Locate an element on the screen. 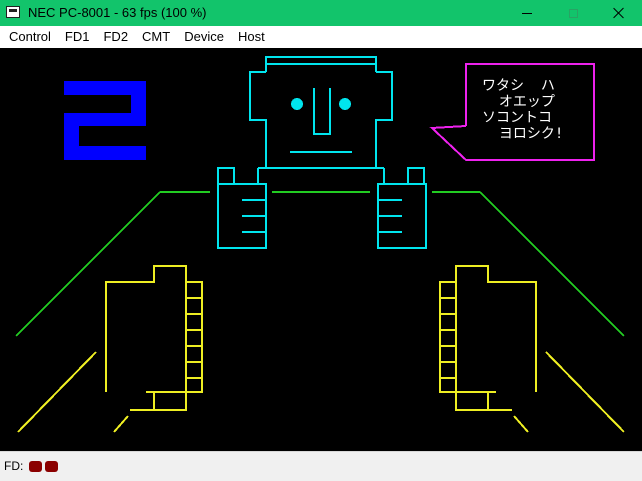 The image size is (642, 481). robot-eyes is located at coordinates (321, 104).